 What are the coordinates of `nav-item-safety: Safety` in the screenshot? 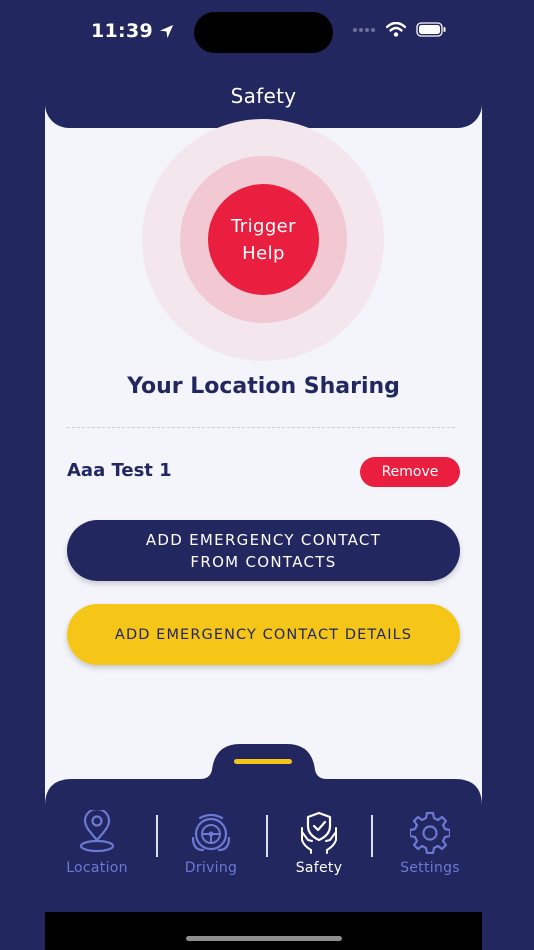 It's located at (319, 845).